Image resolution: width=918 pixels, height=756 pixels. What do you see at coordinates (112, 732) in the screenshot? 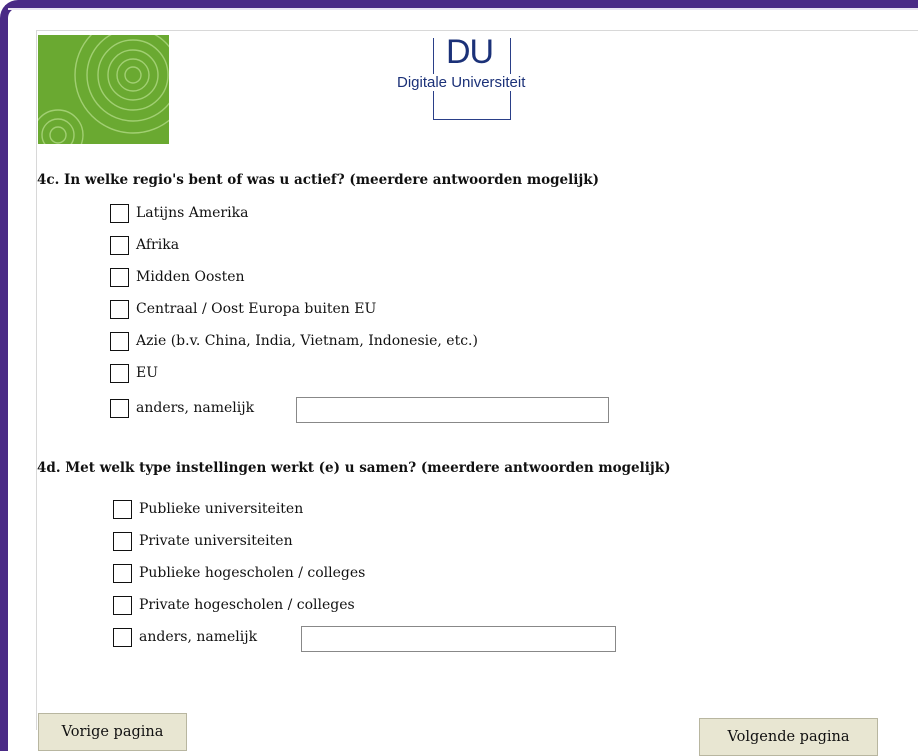
I see `previous-page-button: Vorige pagina` at bounding box center [112, 732].